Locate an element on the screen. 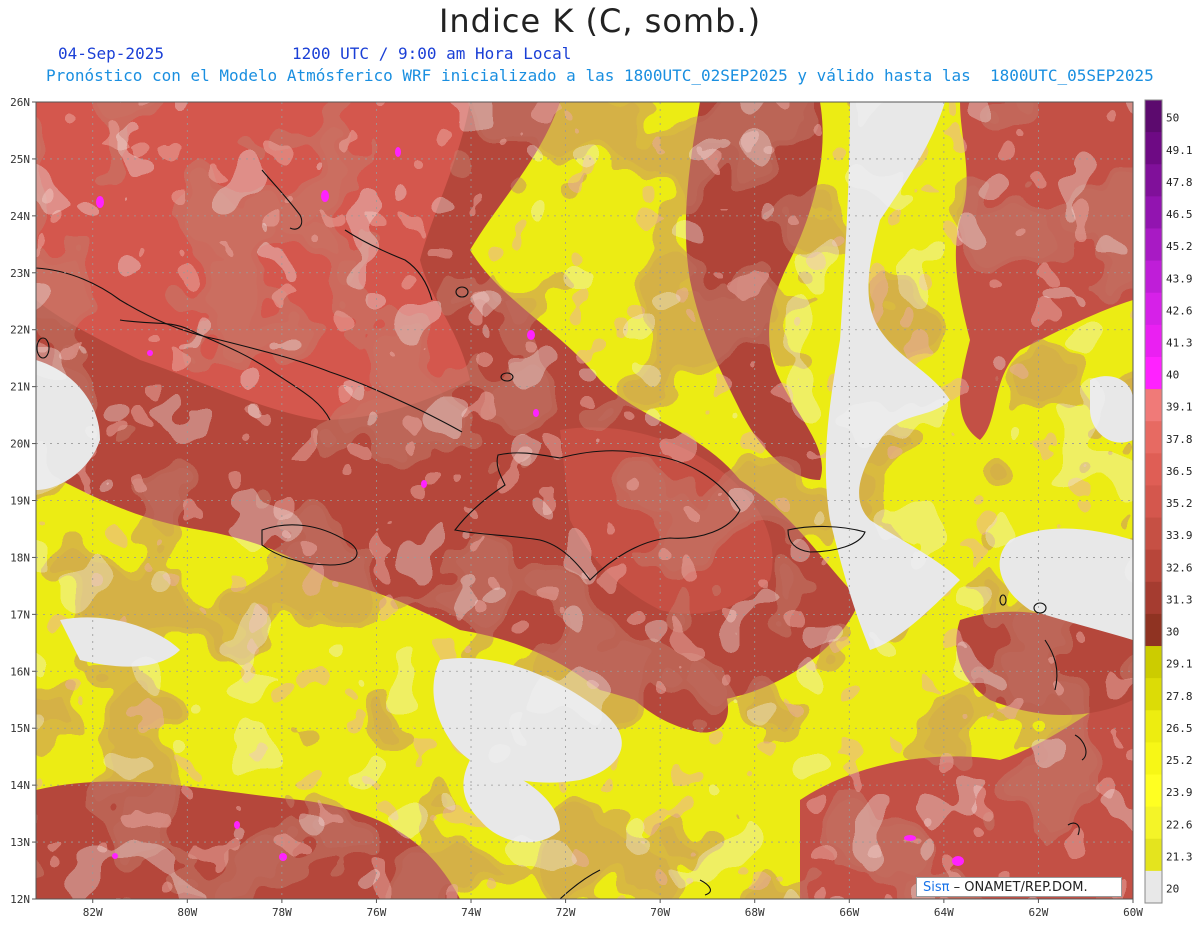 Image resolution: width=1200 pixels, height=927 pixels. colorbar-label: 35.2 is located at coordinates (1179, 503).